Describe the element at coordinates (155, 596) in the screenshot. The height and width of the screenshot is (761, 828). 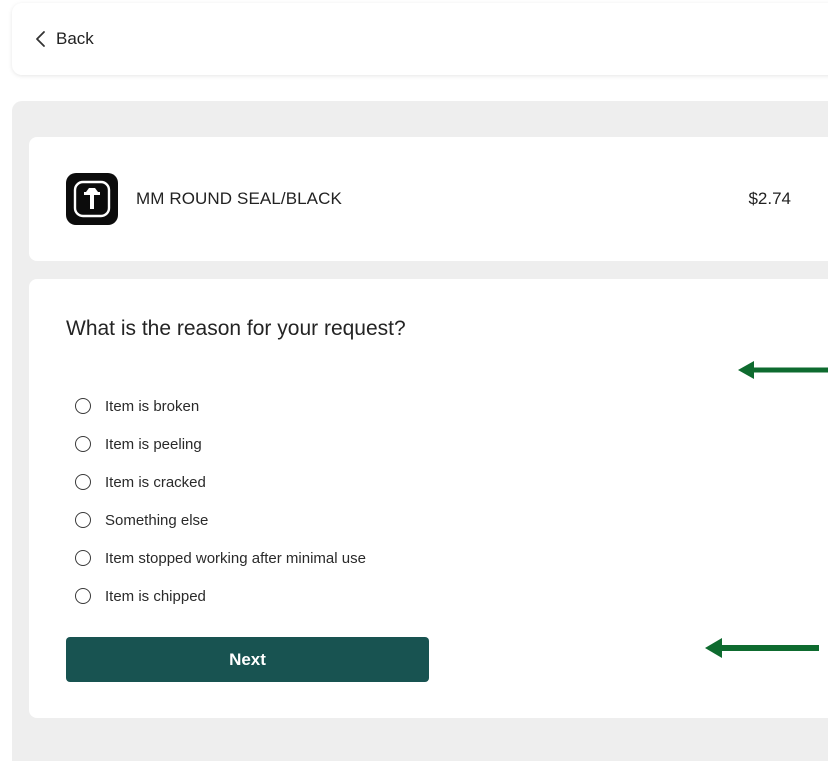
I see `reason-option-label: Item is chipped` at that location.